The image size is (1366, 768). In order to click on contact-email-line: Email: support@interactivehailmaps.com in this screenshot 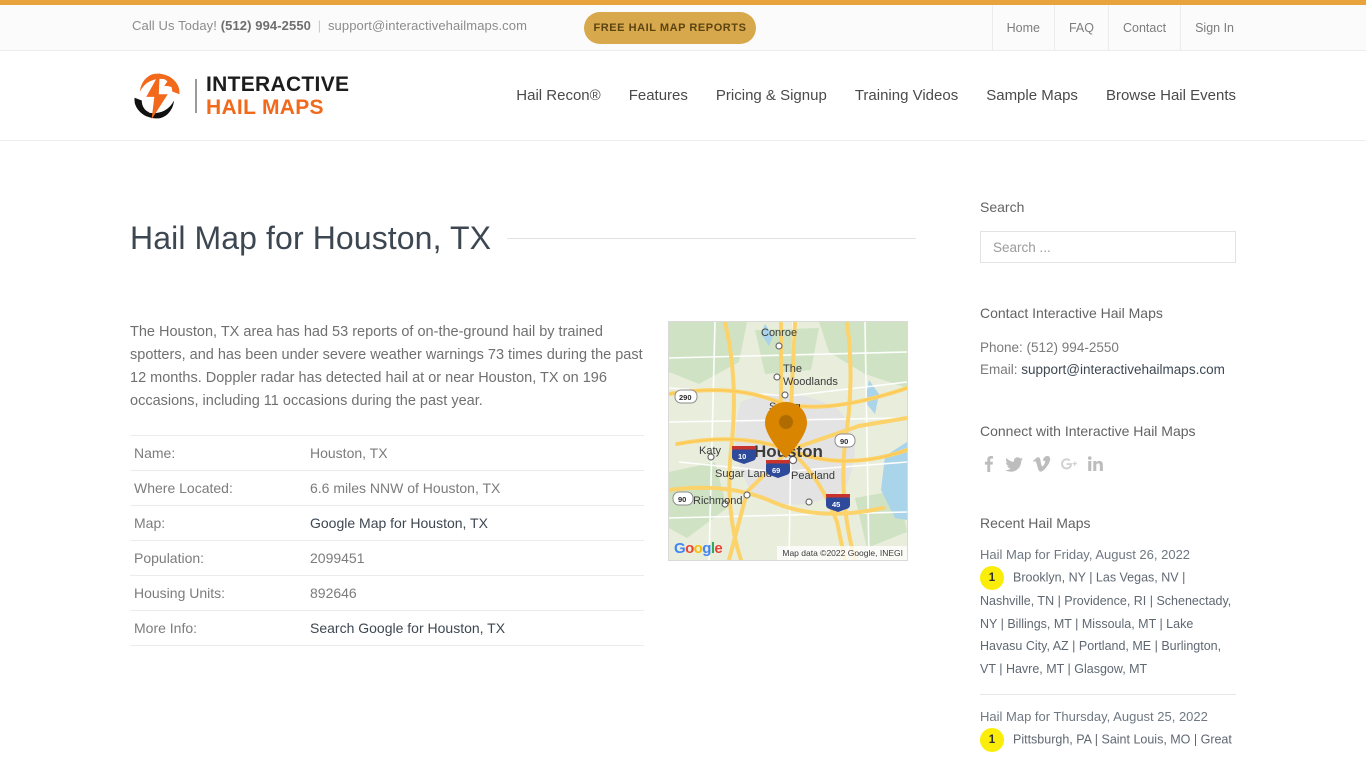, I will do `click(1108, 370)`.